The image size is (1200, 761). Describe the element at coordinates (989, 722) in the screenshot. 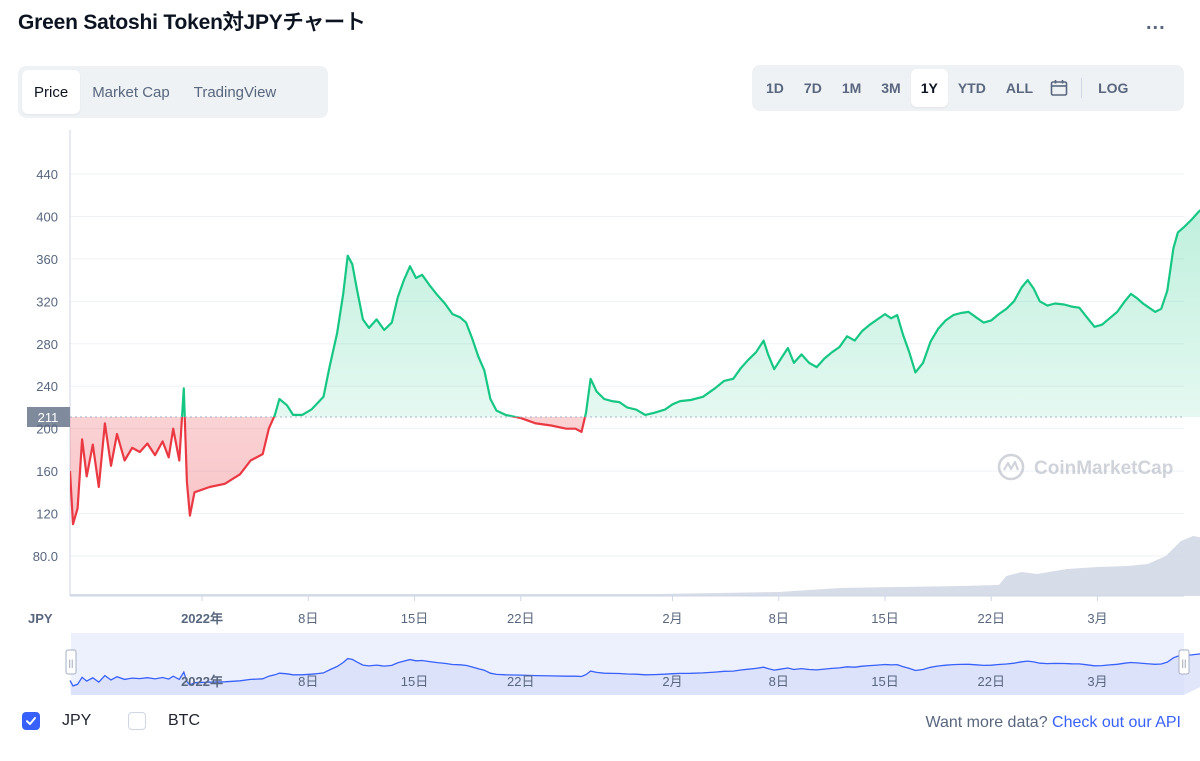

I see `more-data-prompt: Want more data?` at that location.